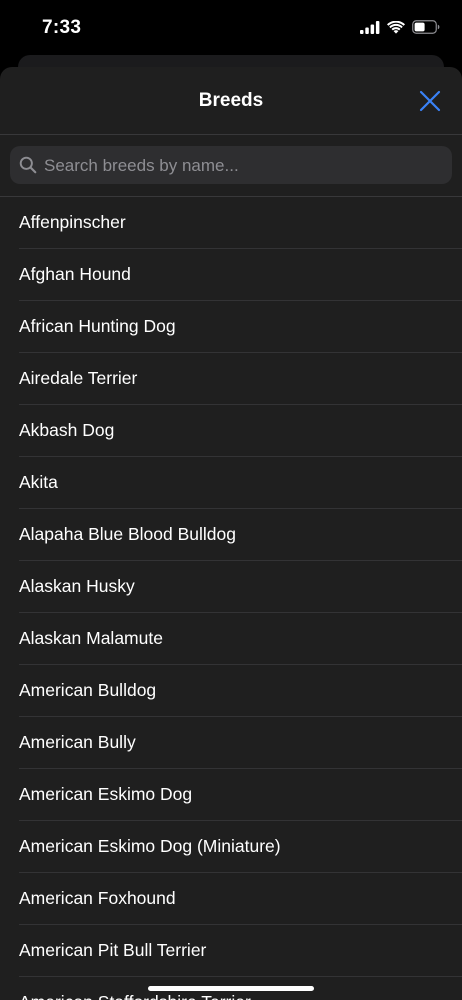 The image size is (462, 1000). I want to click on breed-list-item: Akbash Dog, so click(240, 431).